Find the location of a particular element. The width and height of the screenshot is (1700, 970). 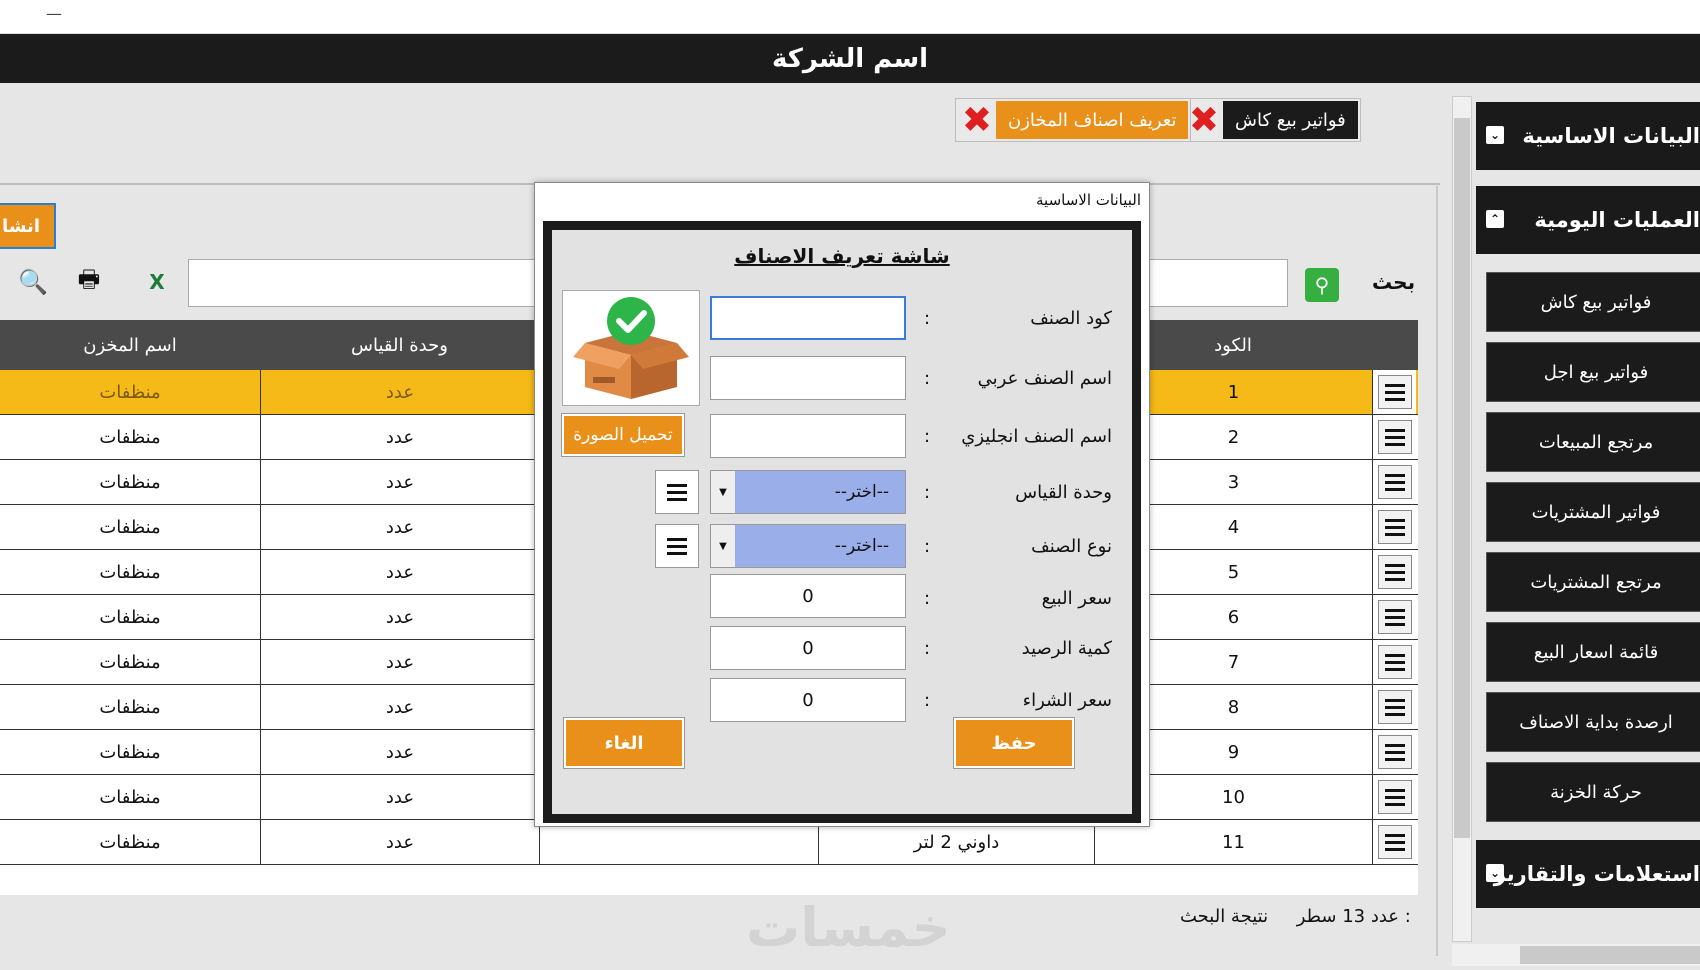

tab-item-definition: ✖ تعريف اصناف المخازن is located at coordinates (1073, 120).